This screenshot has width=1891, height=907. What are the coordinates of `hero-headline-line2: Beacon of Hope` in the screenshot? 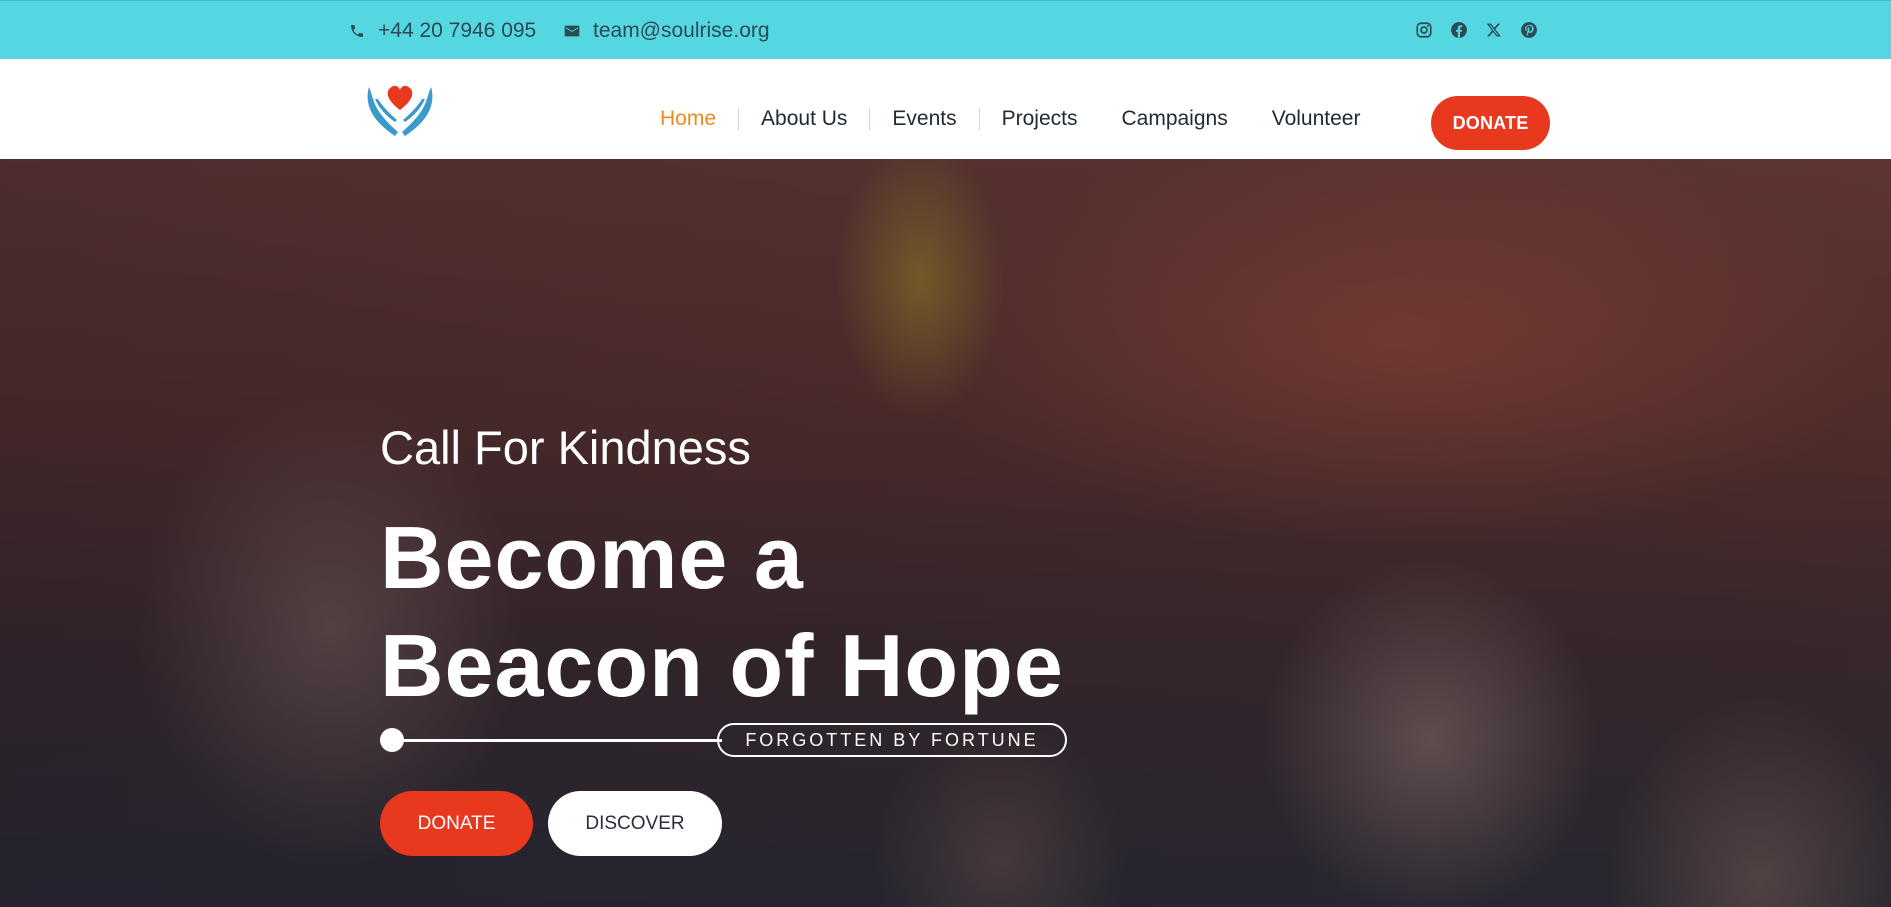 It's located at (722, 665).